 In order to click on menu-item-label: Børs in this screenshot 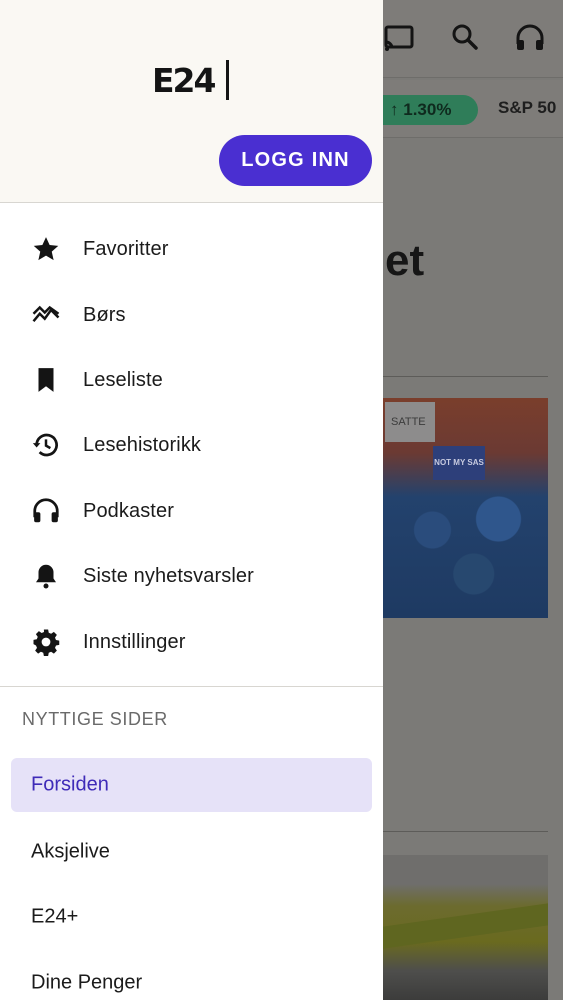, I will do `click(104, 314)`.